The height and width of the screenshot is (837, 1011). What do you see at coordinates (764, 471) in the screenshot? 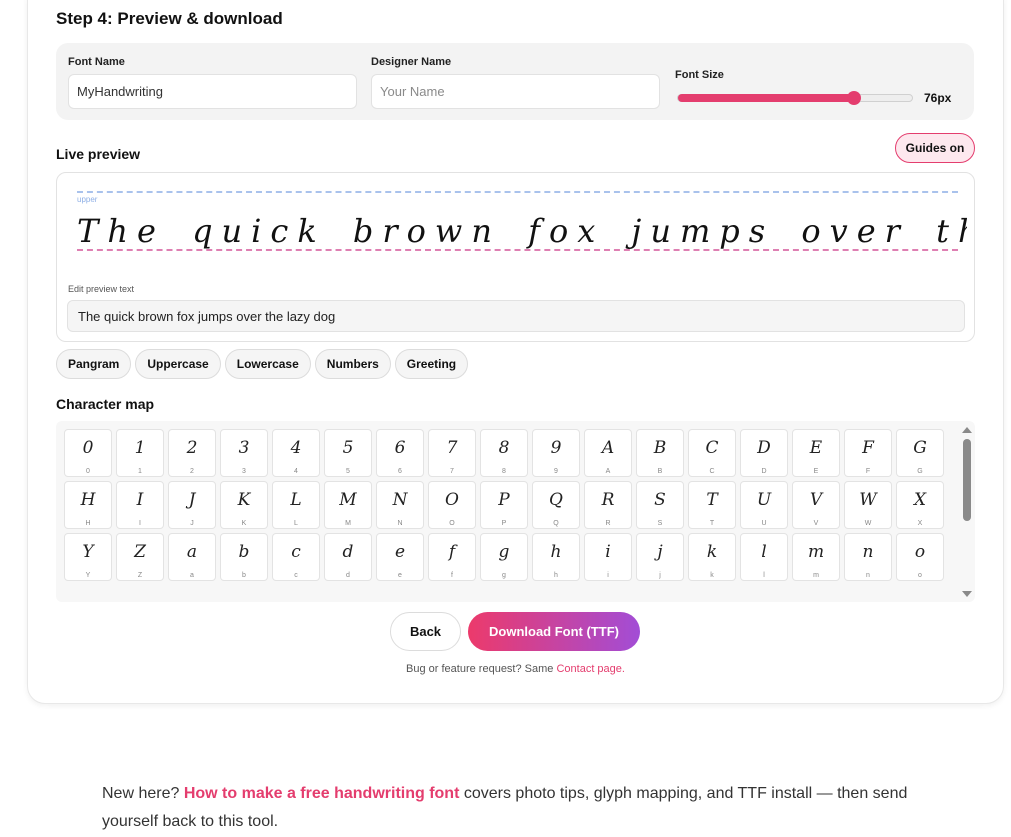
I see `glyph-key-label: D` at bounding box center [764, 471].